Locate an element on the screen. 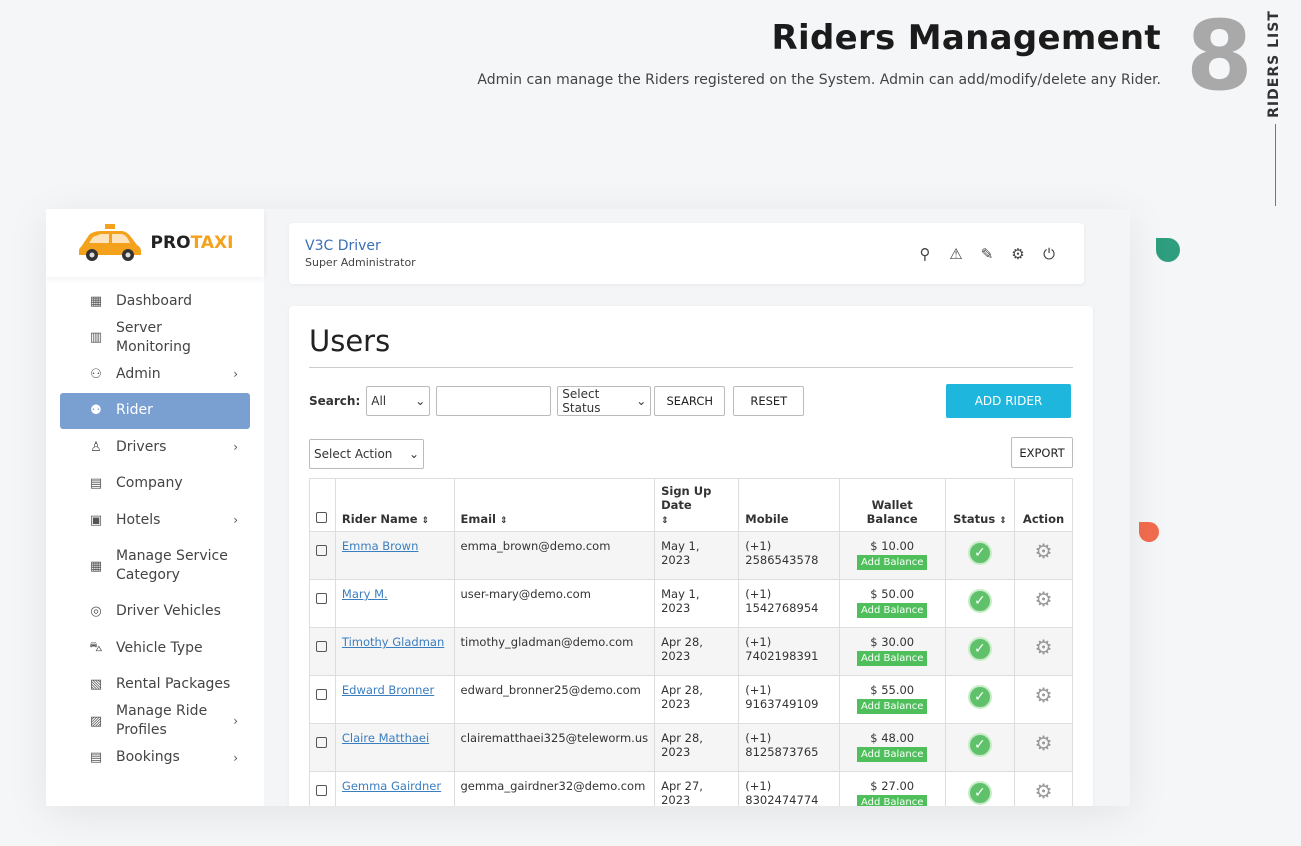 The height and width of the screenshot is (846, 1301). rider-name-cell: Emma Brown is located at coordinates (394, 555).